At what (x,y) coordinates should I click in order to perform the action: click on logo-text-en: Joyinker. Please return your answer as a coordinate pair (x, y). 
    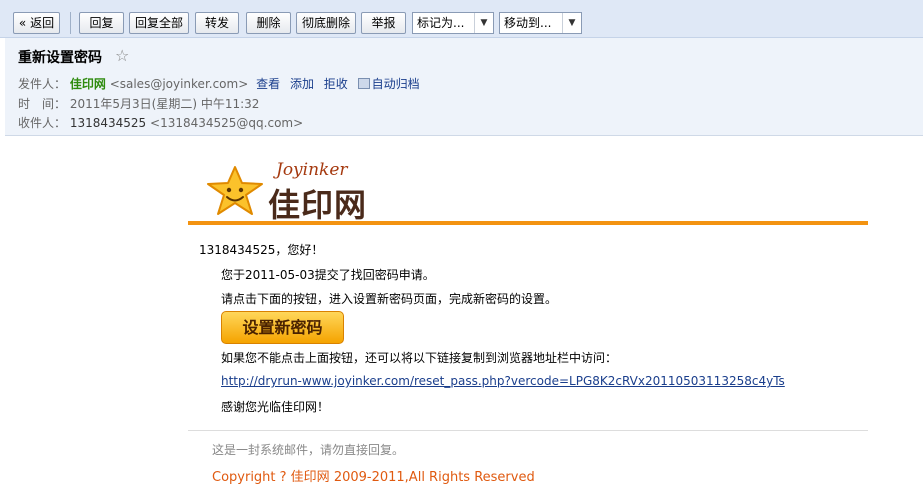
    Looking at the image, I should click on (312, 170).